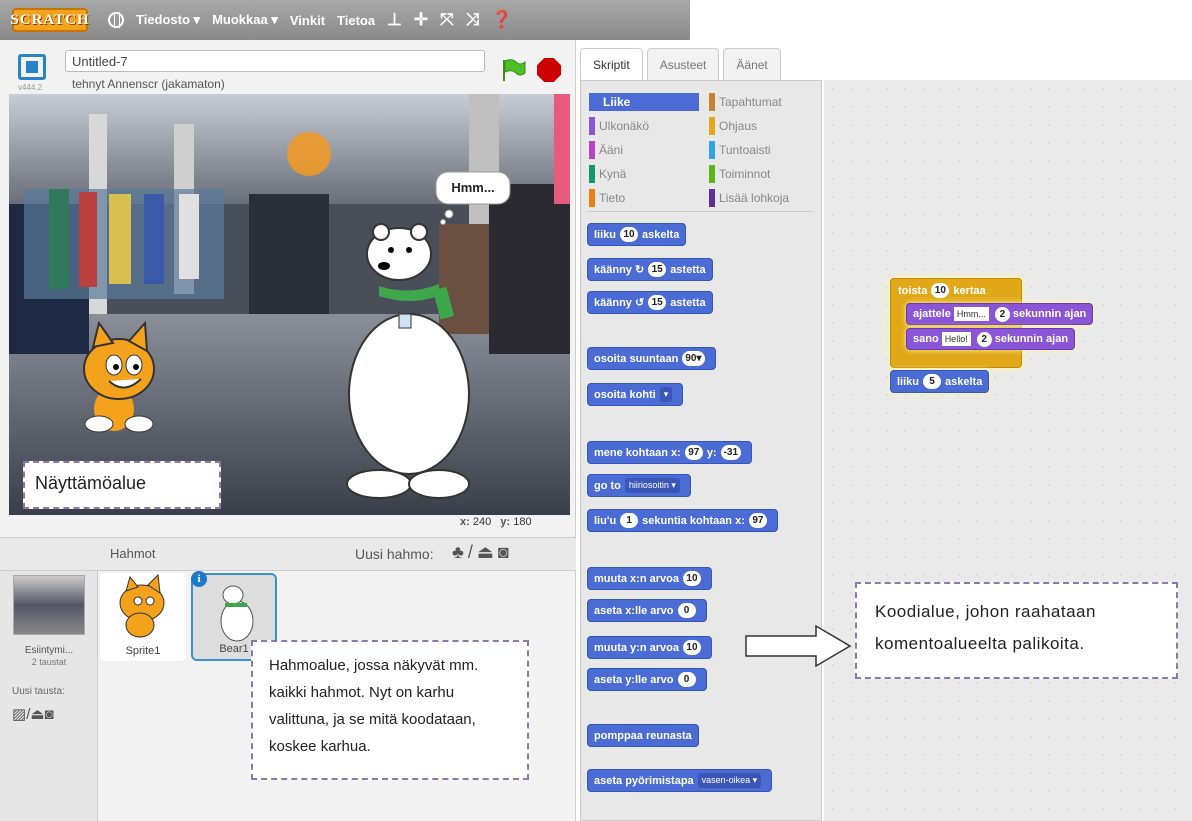  I want to click on menu-about: Tietoa, so click(356, 20).